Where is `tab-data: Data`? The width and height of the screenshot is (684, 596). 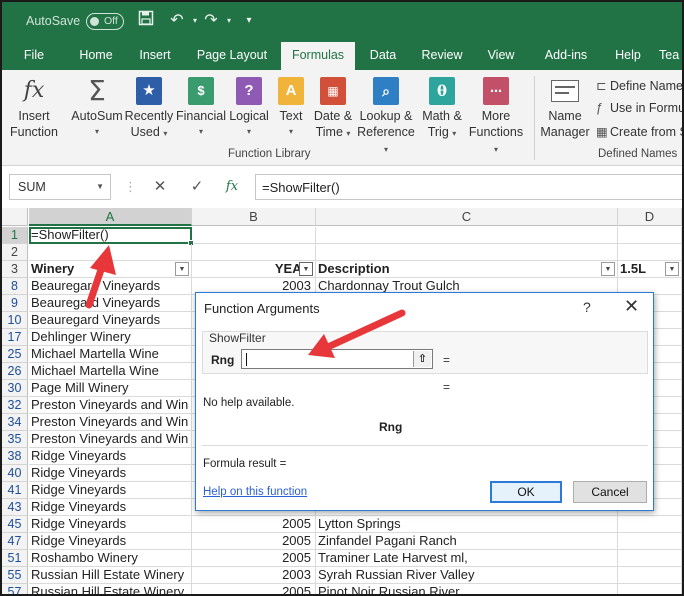
tab-data: Data is located at coordinates (383, 56).